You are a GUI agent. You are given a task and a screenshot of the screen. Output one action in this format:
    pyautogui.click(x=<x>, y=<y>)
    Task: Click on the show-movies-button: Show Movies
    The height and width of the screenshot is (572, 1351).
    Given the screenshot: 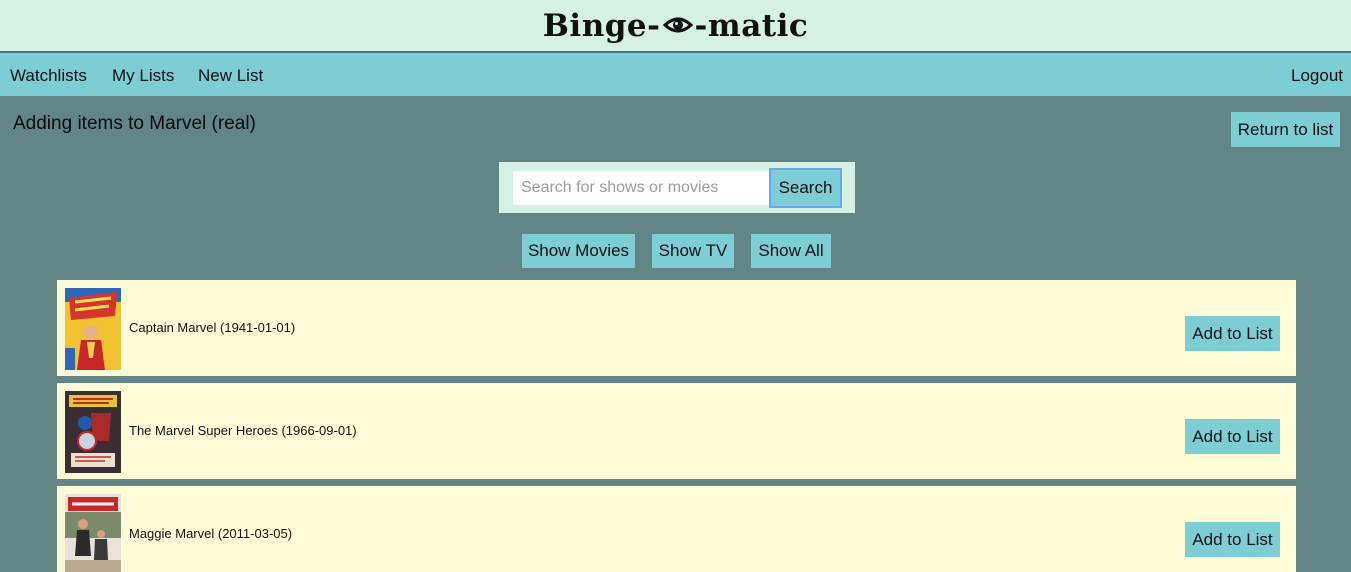 What is the action you would take?
    pyautogui.click(x=578, y=251)
    